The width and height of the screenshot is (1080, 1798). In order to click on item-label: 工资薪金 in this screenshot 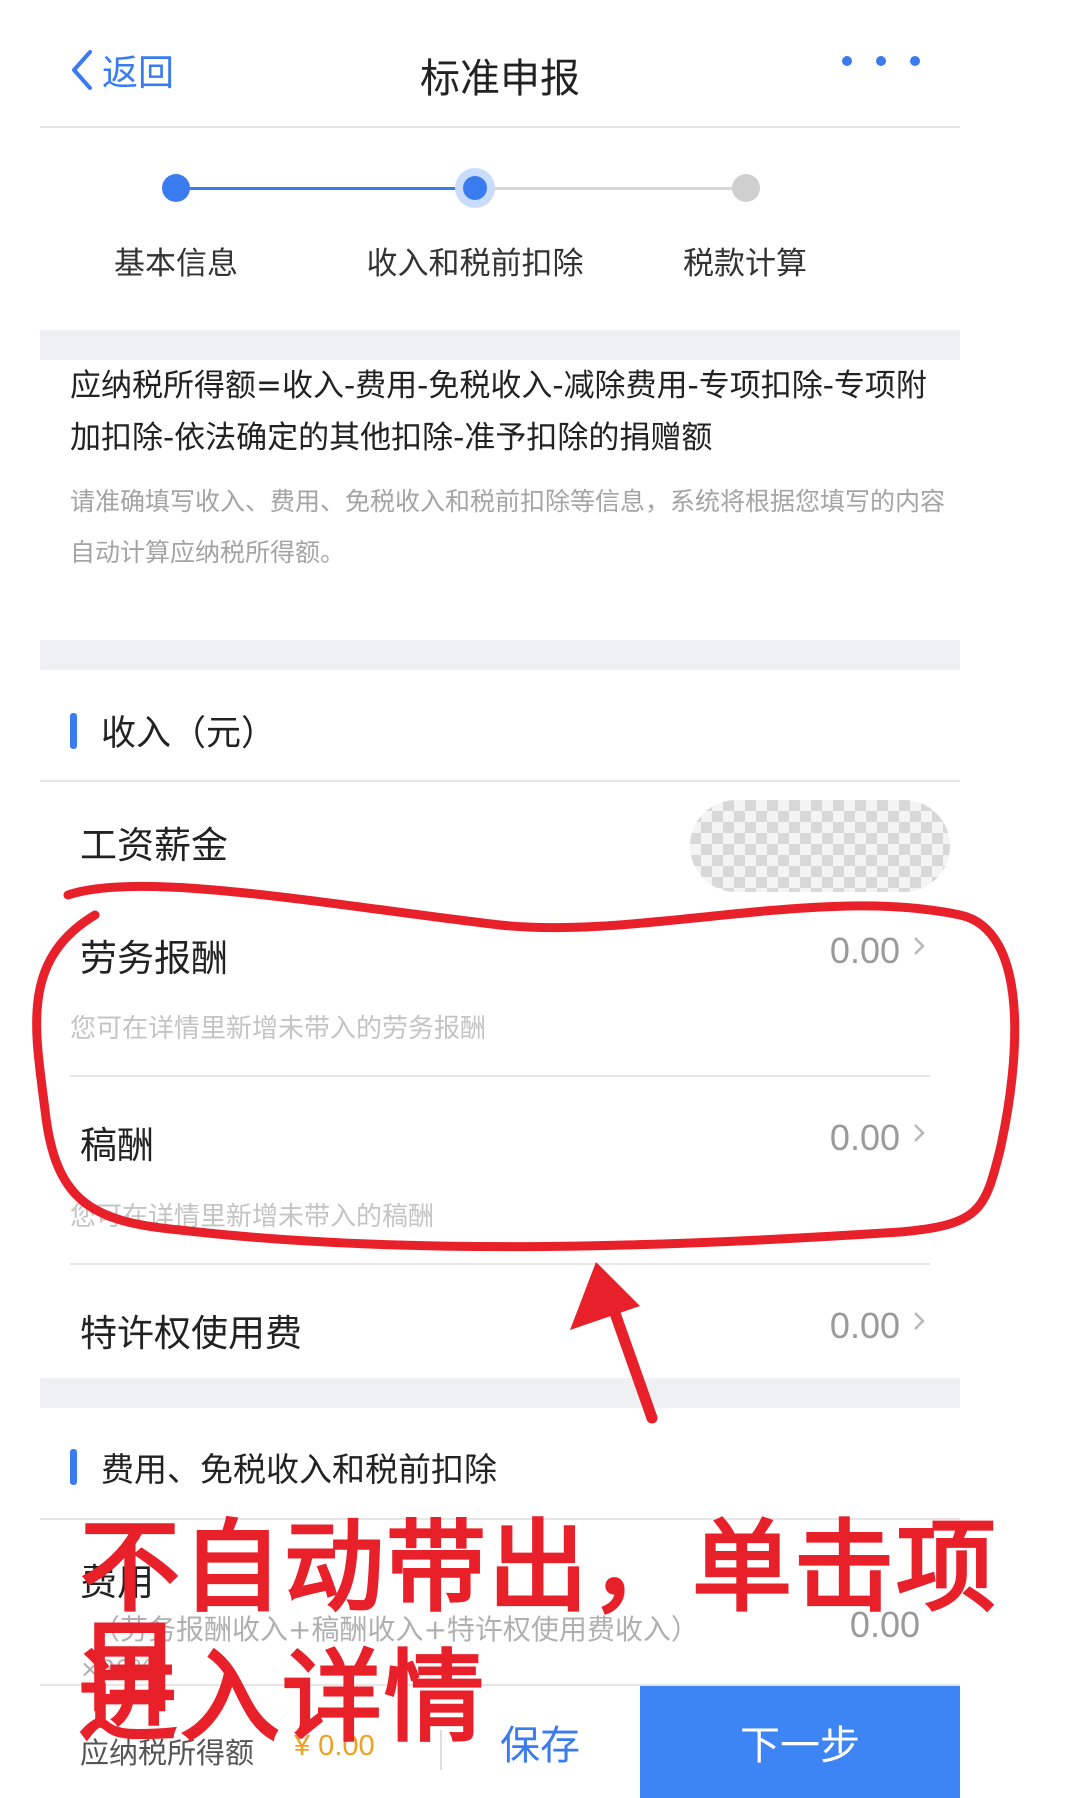, I will do `click(154, 845)`.